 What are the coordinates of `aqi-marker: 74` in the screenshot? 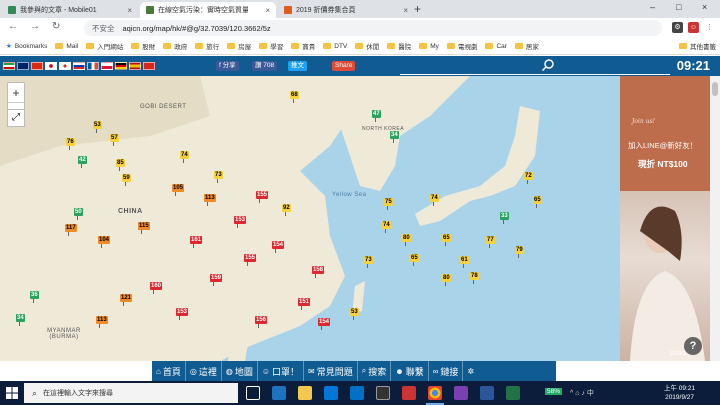 It's located at (386, 227).